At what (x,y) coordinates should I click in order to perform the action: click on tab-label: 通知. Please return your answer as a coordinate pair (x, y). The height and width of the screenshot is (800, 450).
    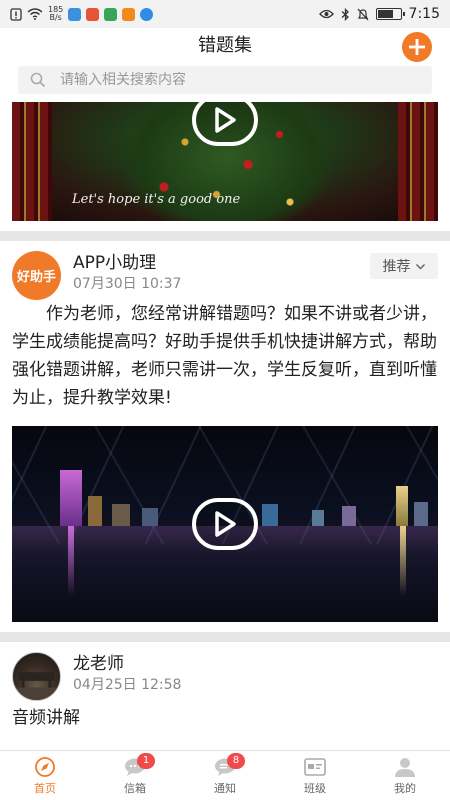
    Looking at the image, I should click on (225, 788).